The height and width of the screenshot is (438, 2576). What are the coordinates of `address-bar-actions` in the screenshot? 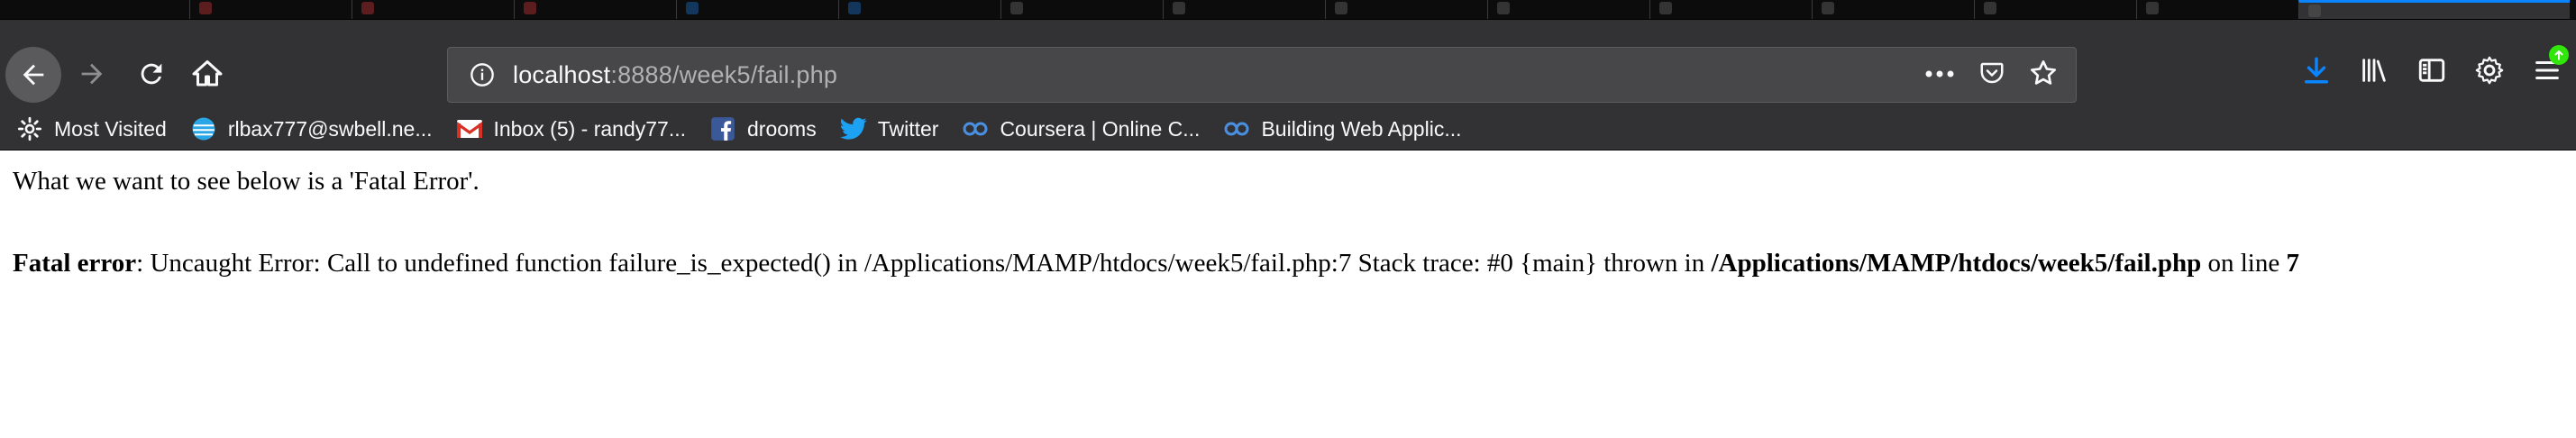 It's located at (1991, 75).